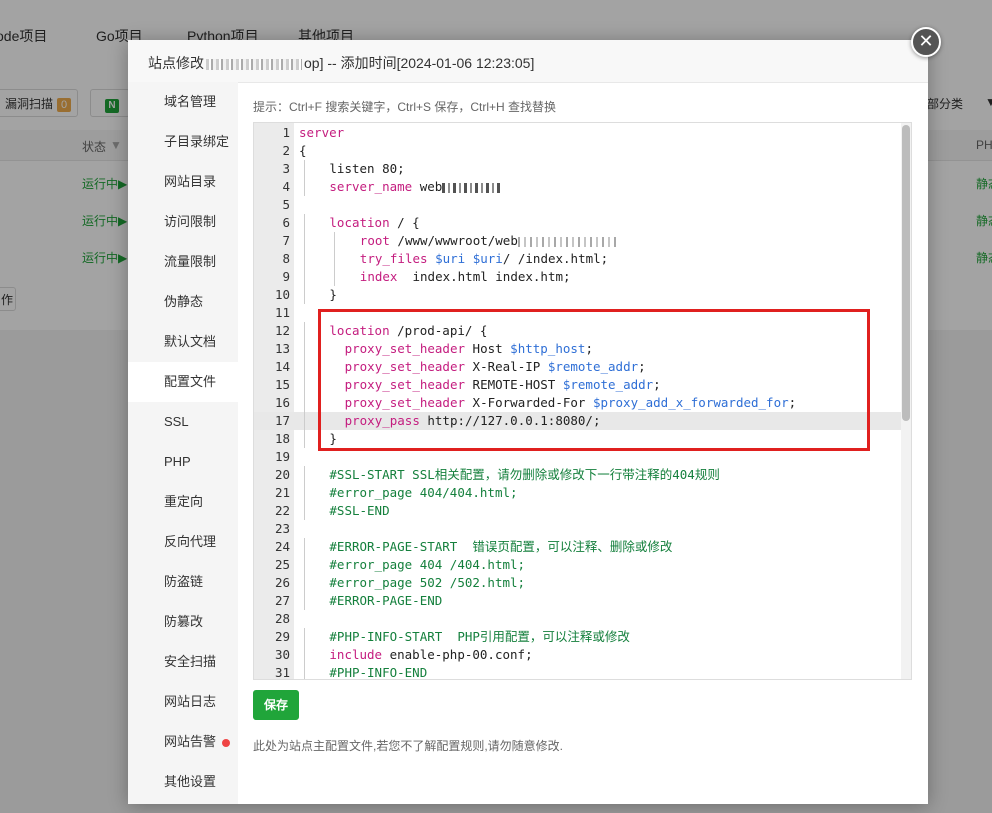  Describe the element at coordinates (276, 705) in the screenshot. I see `save-button: 保存` at that location.